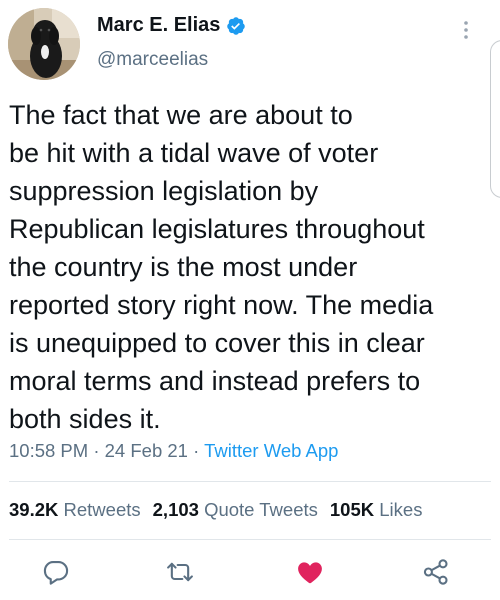 The height and width of the screenshot is (600, 500). Describe the element at coordinates (236, 26) in the screenshot. I see `verified-badge-icon` at that location.